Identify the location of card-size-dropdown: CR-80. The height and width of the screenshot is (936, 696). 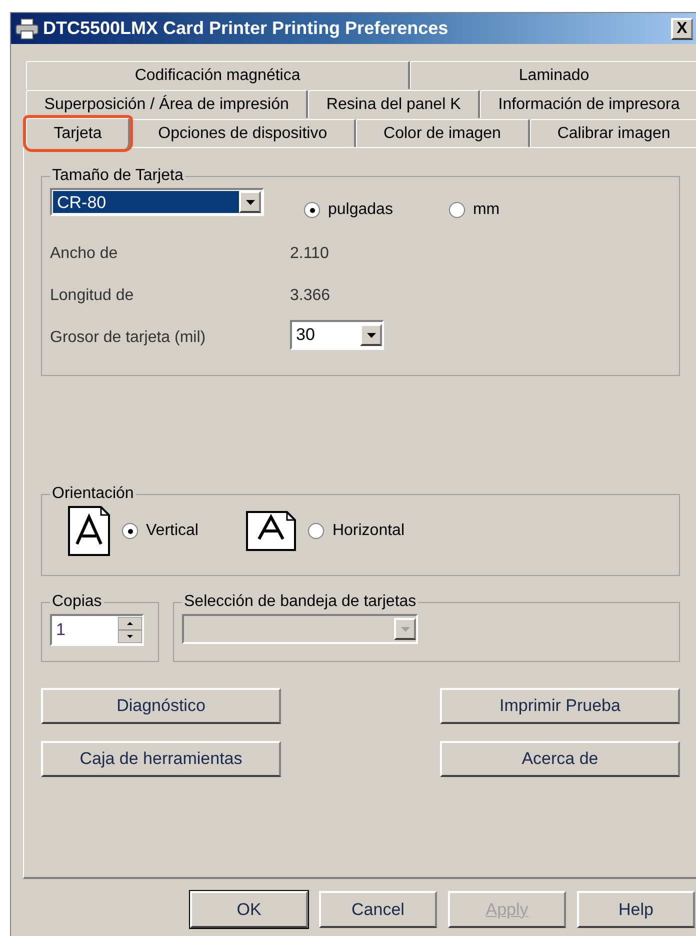
(157, 202).